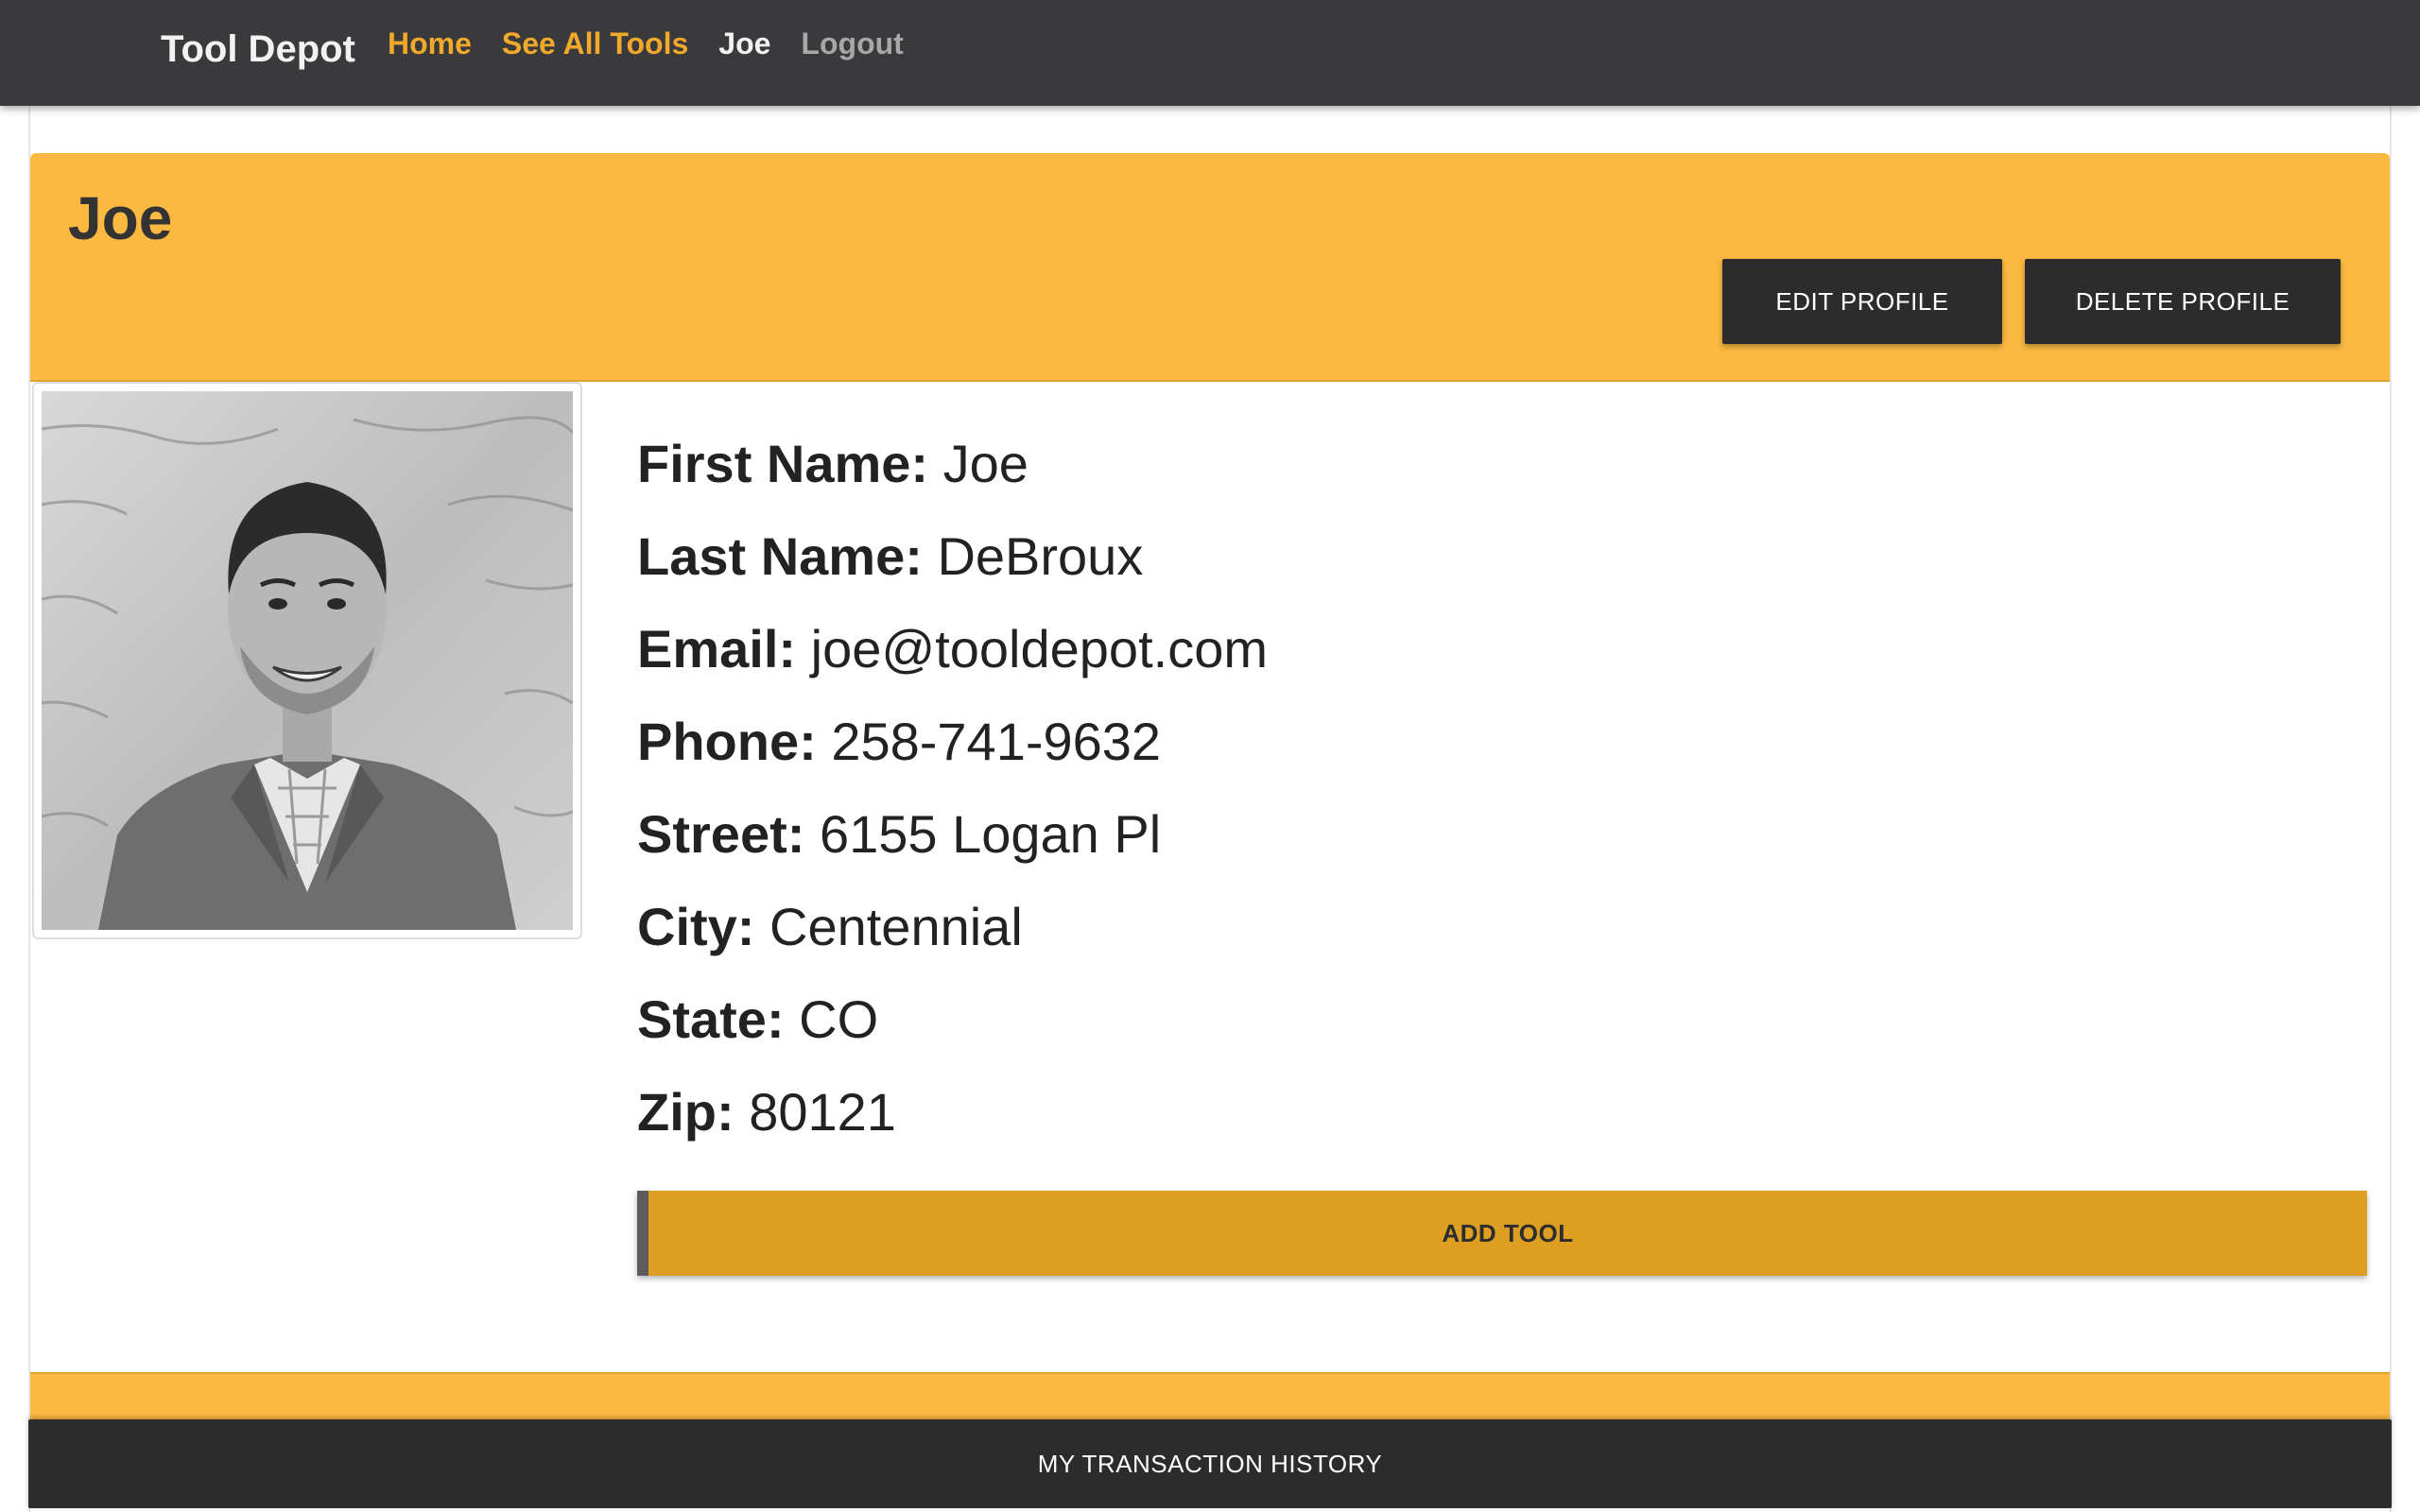  Describe the element at coordinates (852, 43) in the screenshot. I see `nav-link-logout: Logout` at that location.